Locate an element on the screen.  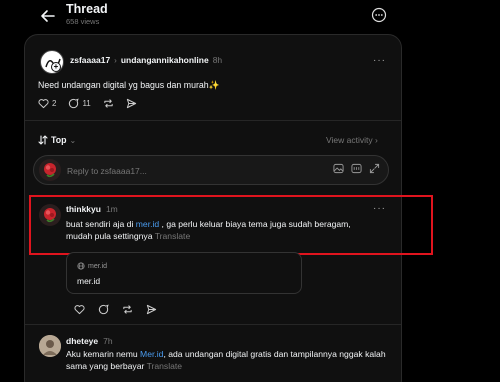
link-title: mer.id is located at coordinates (89, 281).